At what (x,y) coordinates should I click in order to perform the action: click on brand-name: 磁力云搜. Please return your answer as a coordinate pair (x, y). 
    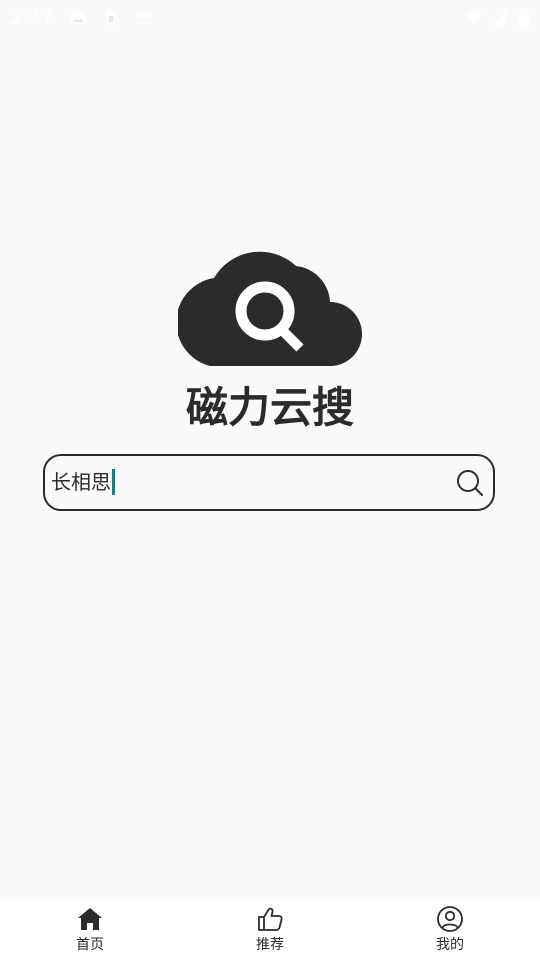
    Looking at the image, I should click on (269, 407).